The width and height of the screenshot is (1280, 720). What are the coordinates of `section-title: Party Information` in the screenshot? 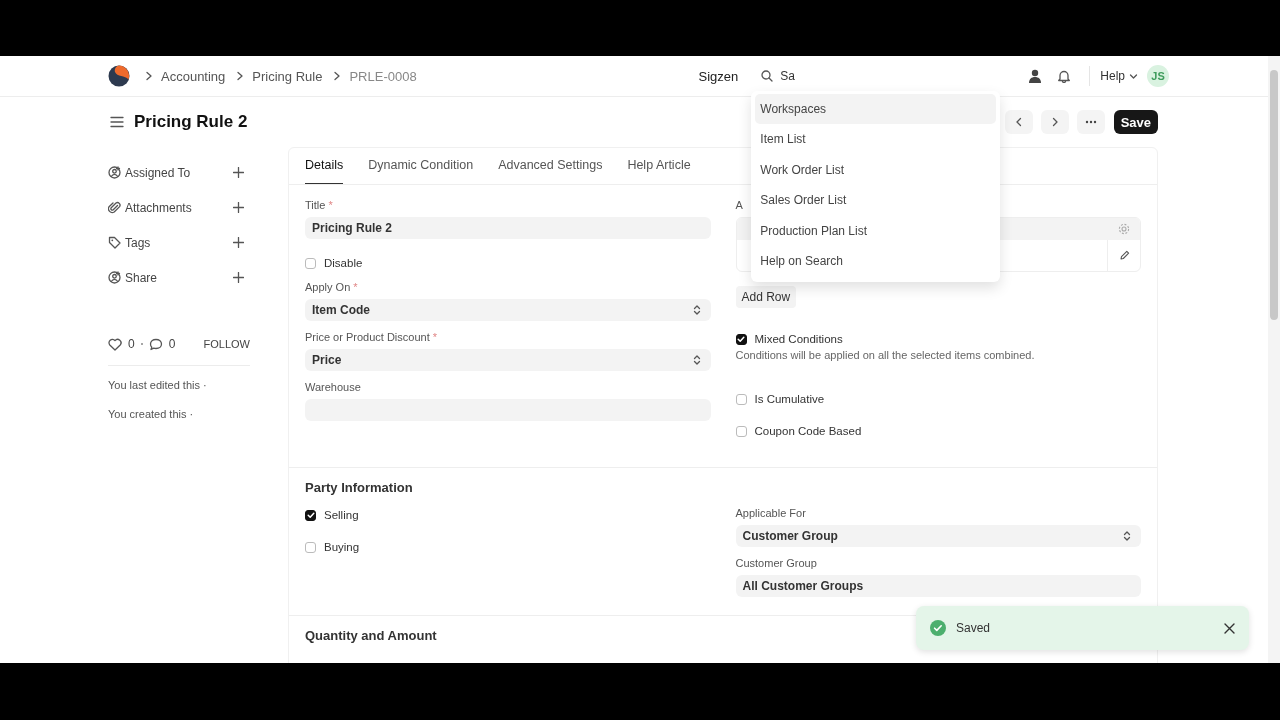 It's located at (359, 487).